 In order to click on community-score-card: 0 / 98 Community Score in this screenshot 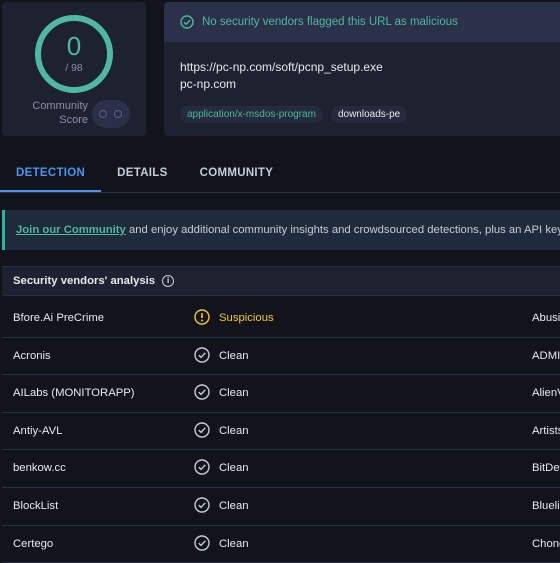, I will do `click(74, 69)`.